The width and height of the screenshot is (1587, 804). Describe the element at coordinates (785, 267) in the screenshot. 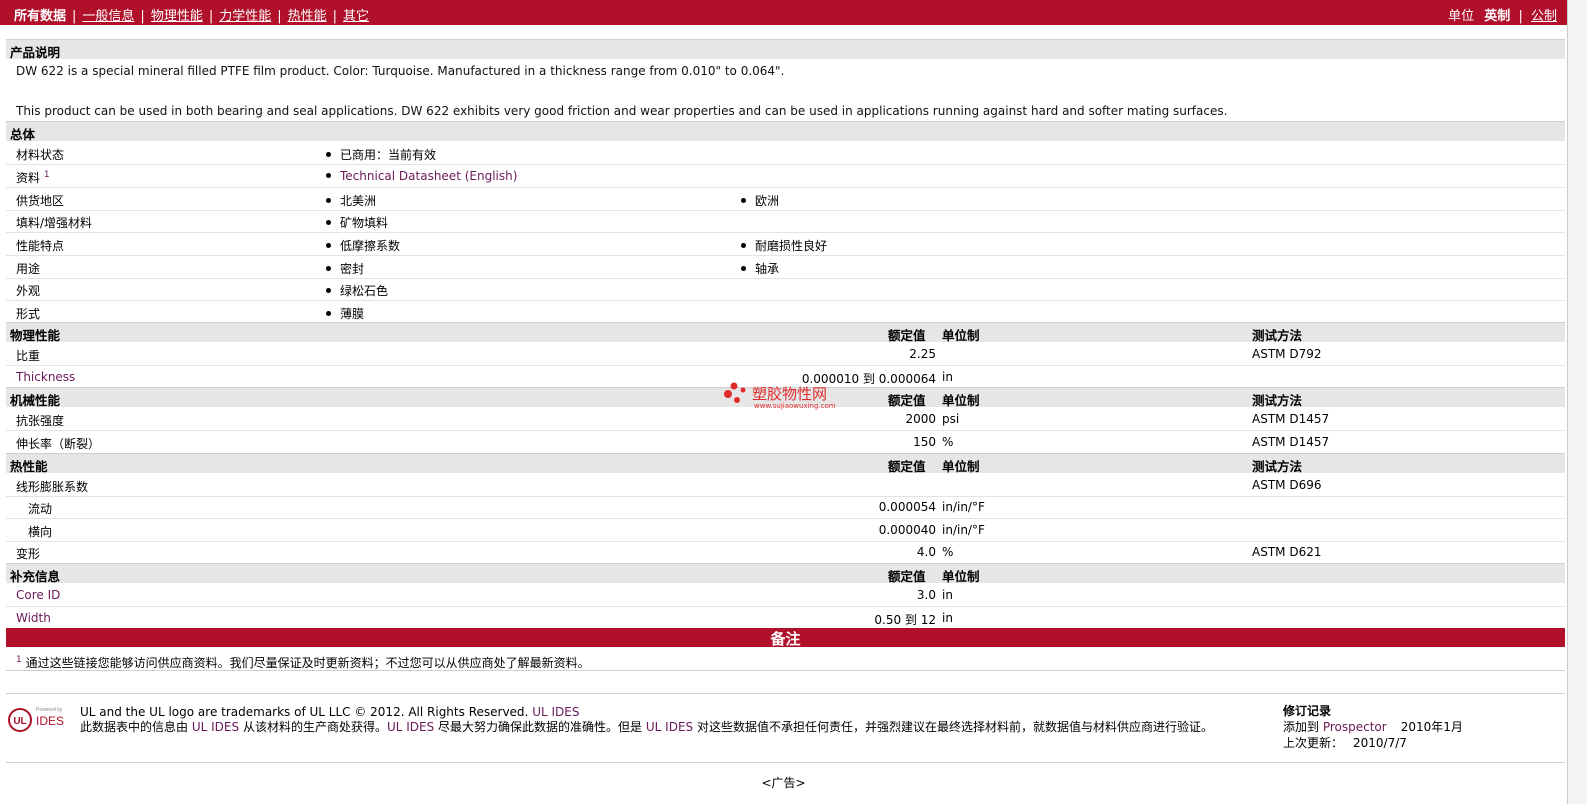

I see `table-row: 用途 密封 轴承` at that location.